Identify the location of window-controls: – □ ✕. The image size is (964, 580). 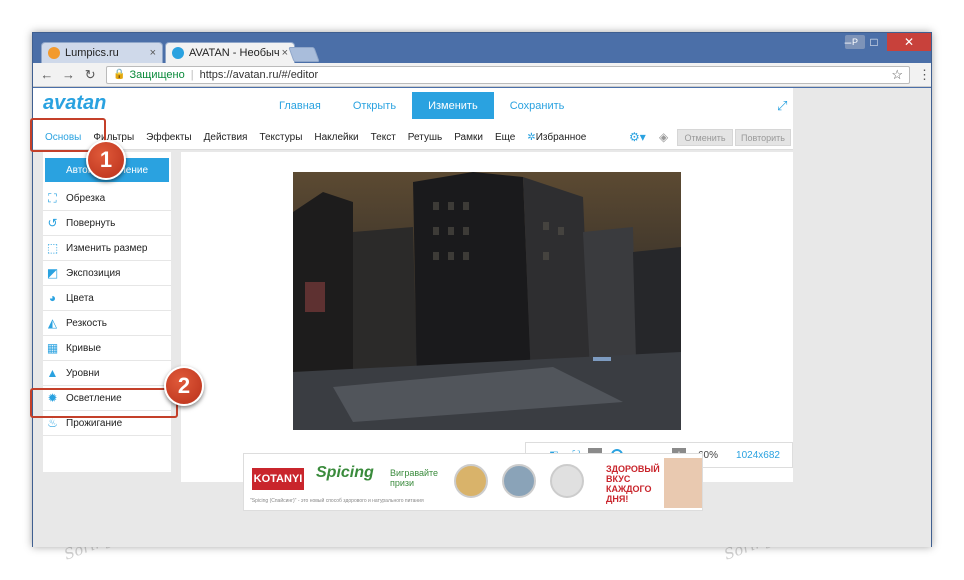
(883, 42).